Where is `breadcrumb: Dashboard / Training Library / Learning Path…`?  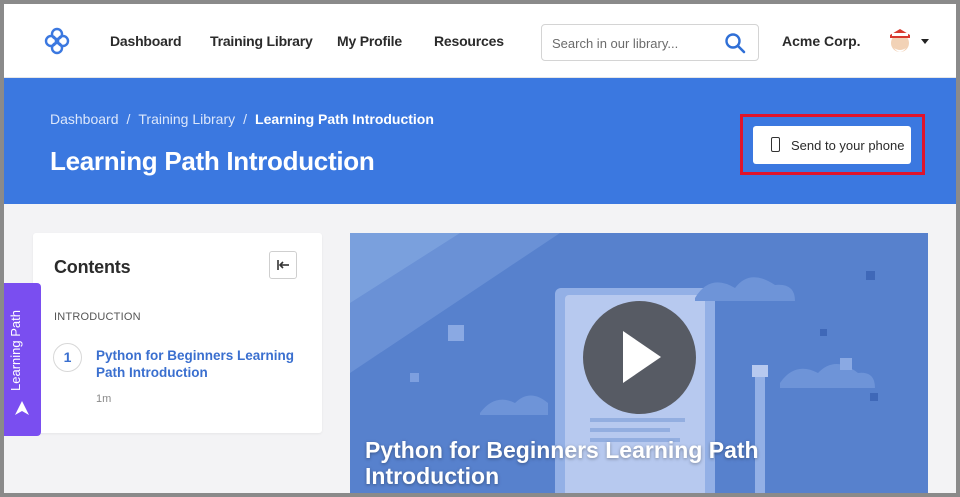 breadcrumb: Dashboard / Training Library / Learning Path… is located at coordinates (242, 119).